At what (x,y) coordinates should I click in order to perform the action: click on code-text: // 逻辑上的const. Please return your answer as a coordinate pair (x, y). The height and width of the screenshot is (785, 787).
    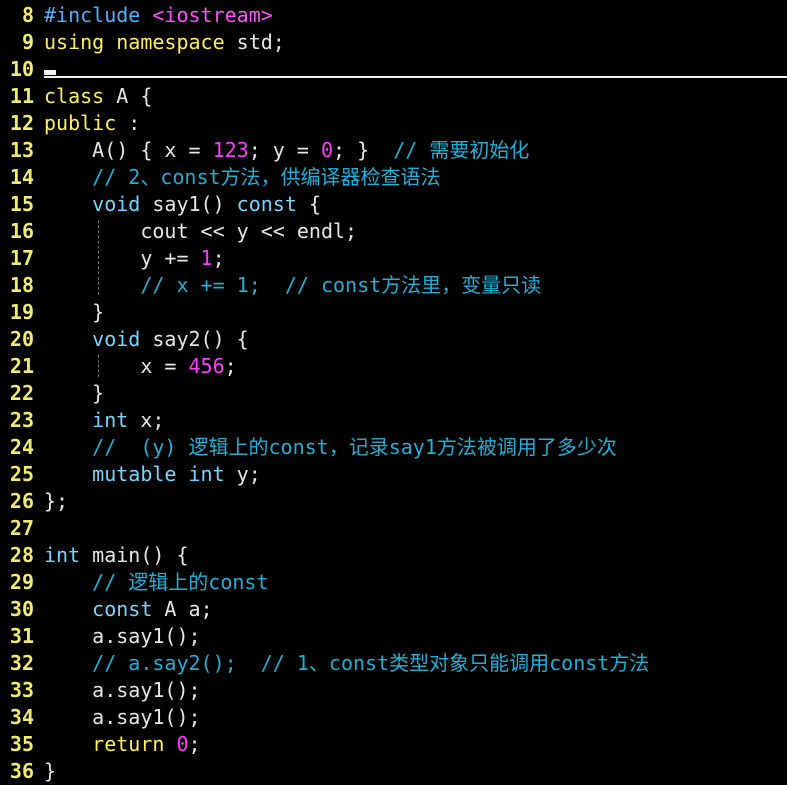
    Looking at the image, I should click on (156, 582).